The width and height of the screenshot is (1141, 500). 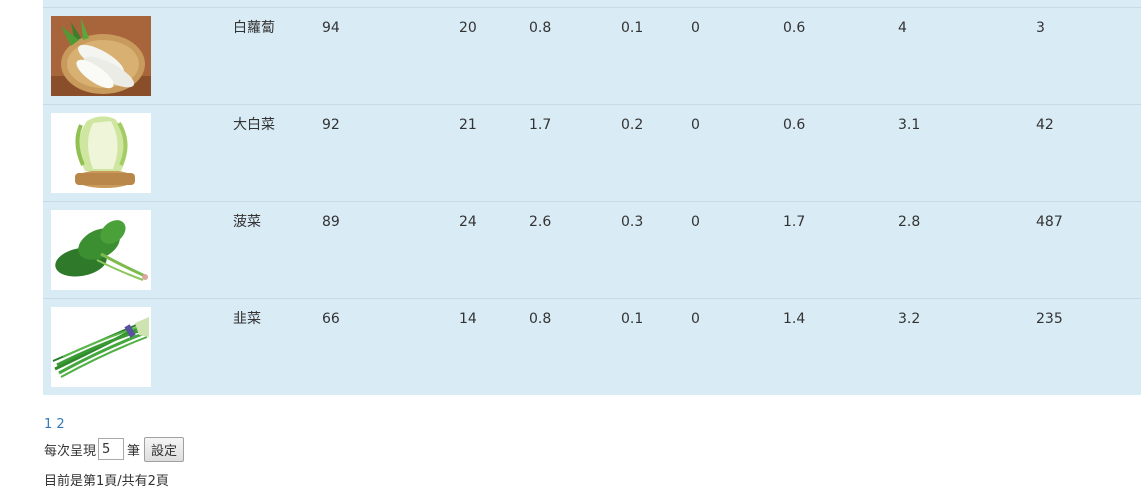 I want to click on table-cell: 42, so click(x=1045, y=125).